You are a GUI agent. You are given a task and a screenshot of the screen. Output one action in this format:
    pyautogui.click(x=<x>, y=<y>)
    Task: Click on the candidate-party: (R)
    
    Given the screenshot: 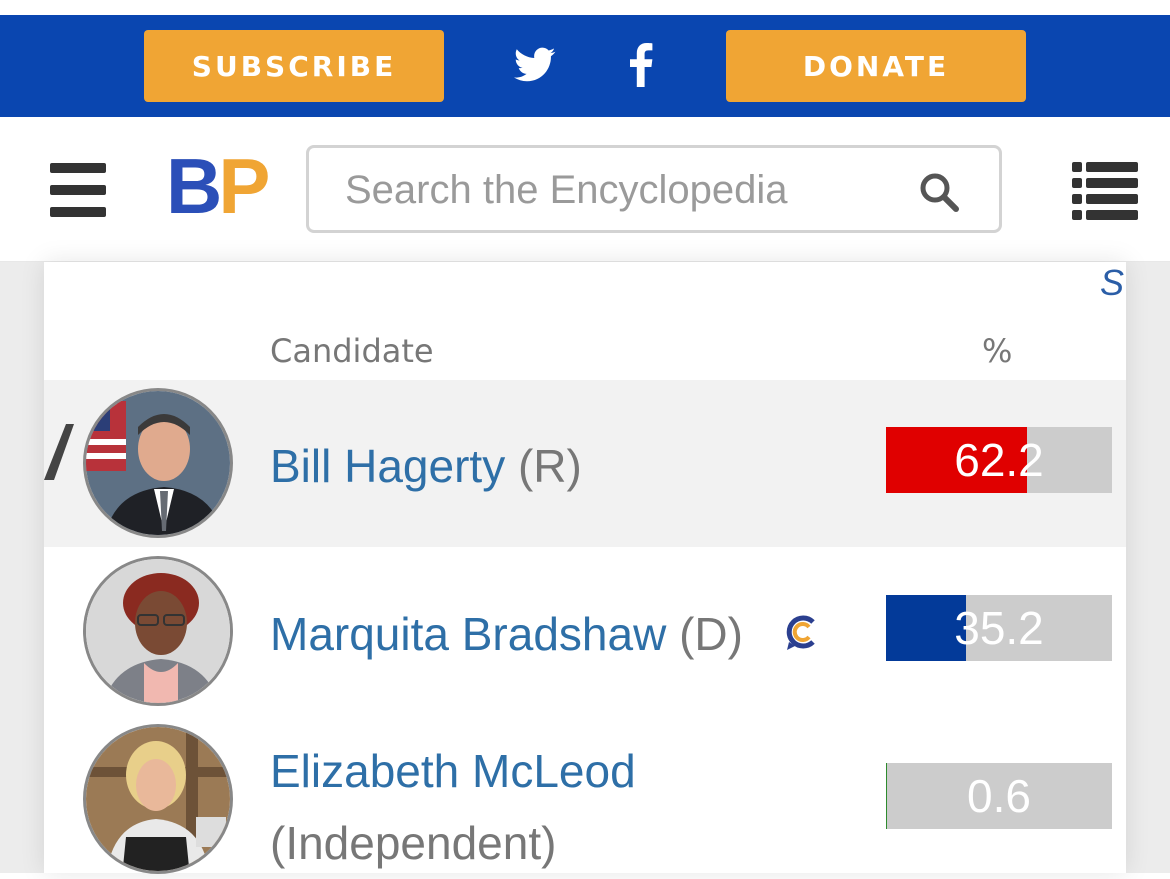 What is the action you would take?
    pyautogui.click(x=549, y=466)
    